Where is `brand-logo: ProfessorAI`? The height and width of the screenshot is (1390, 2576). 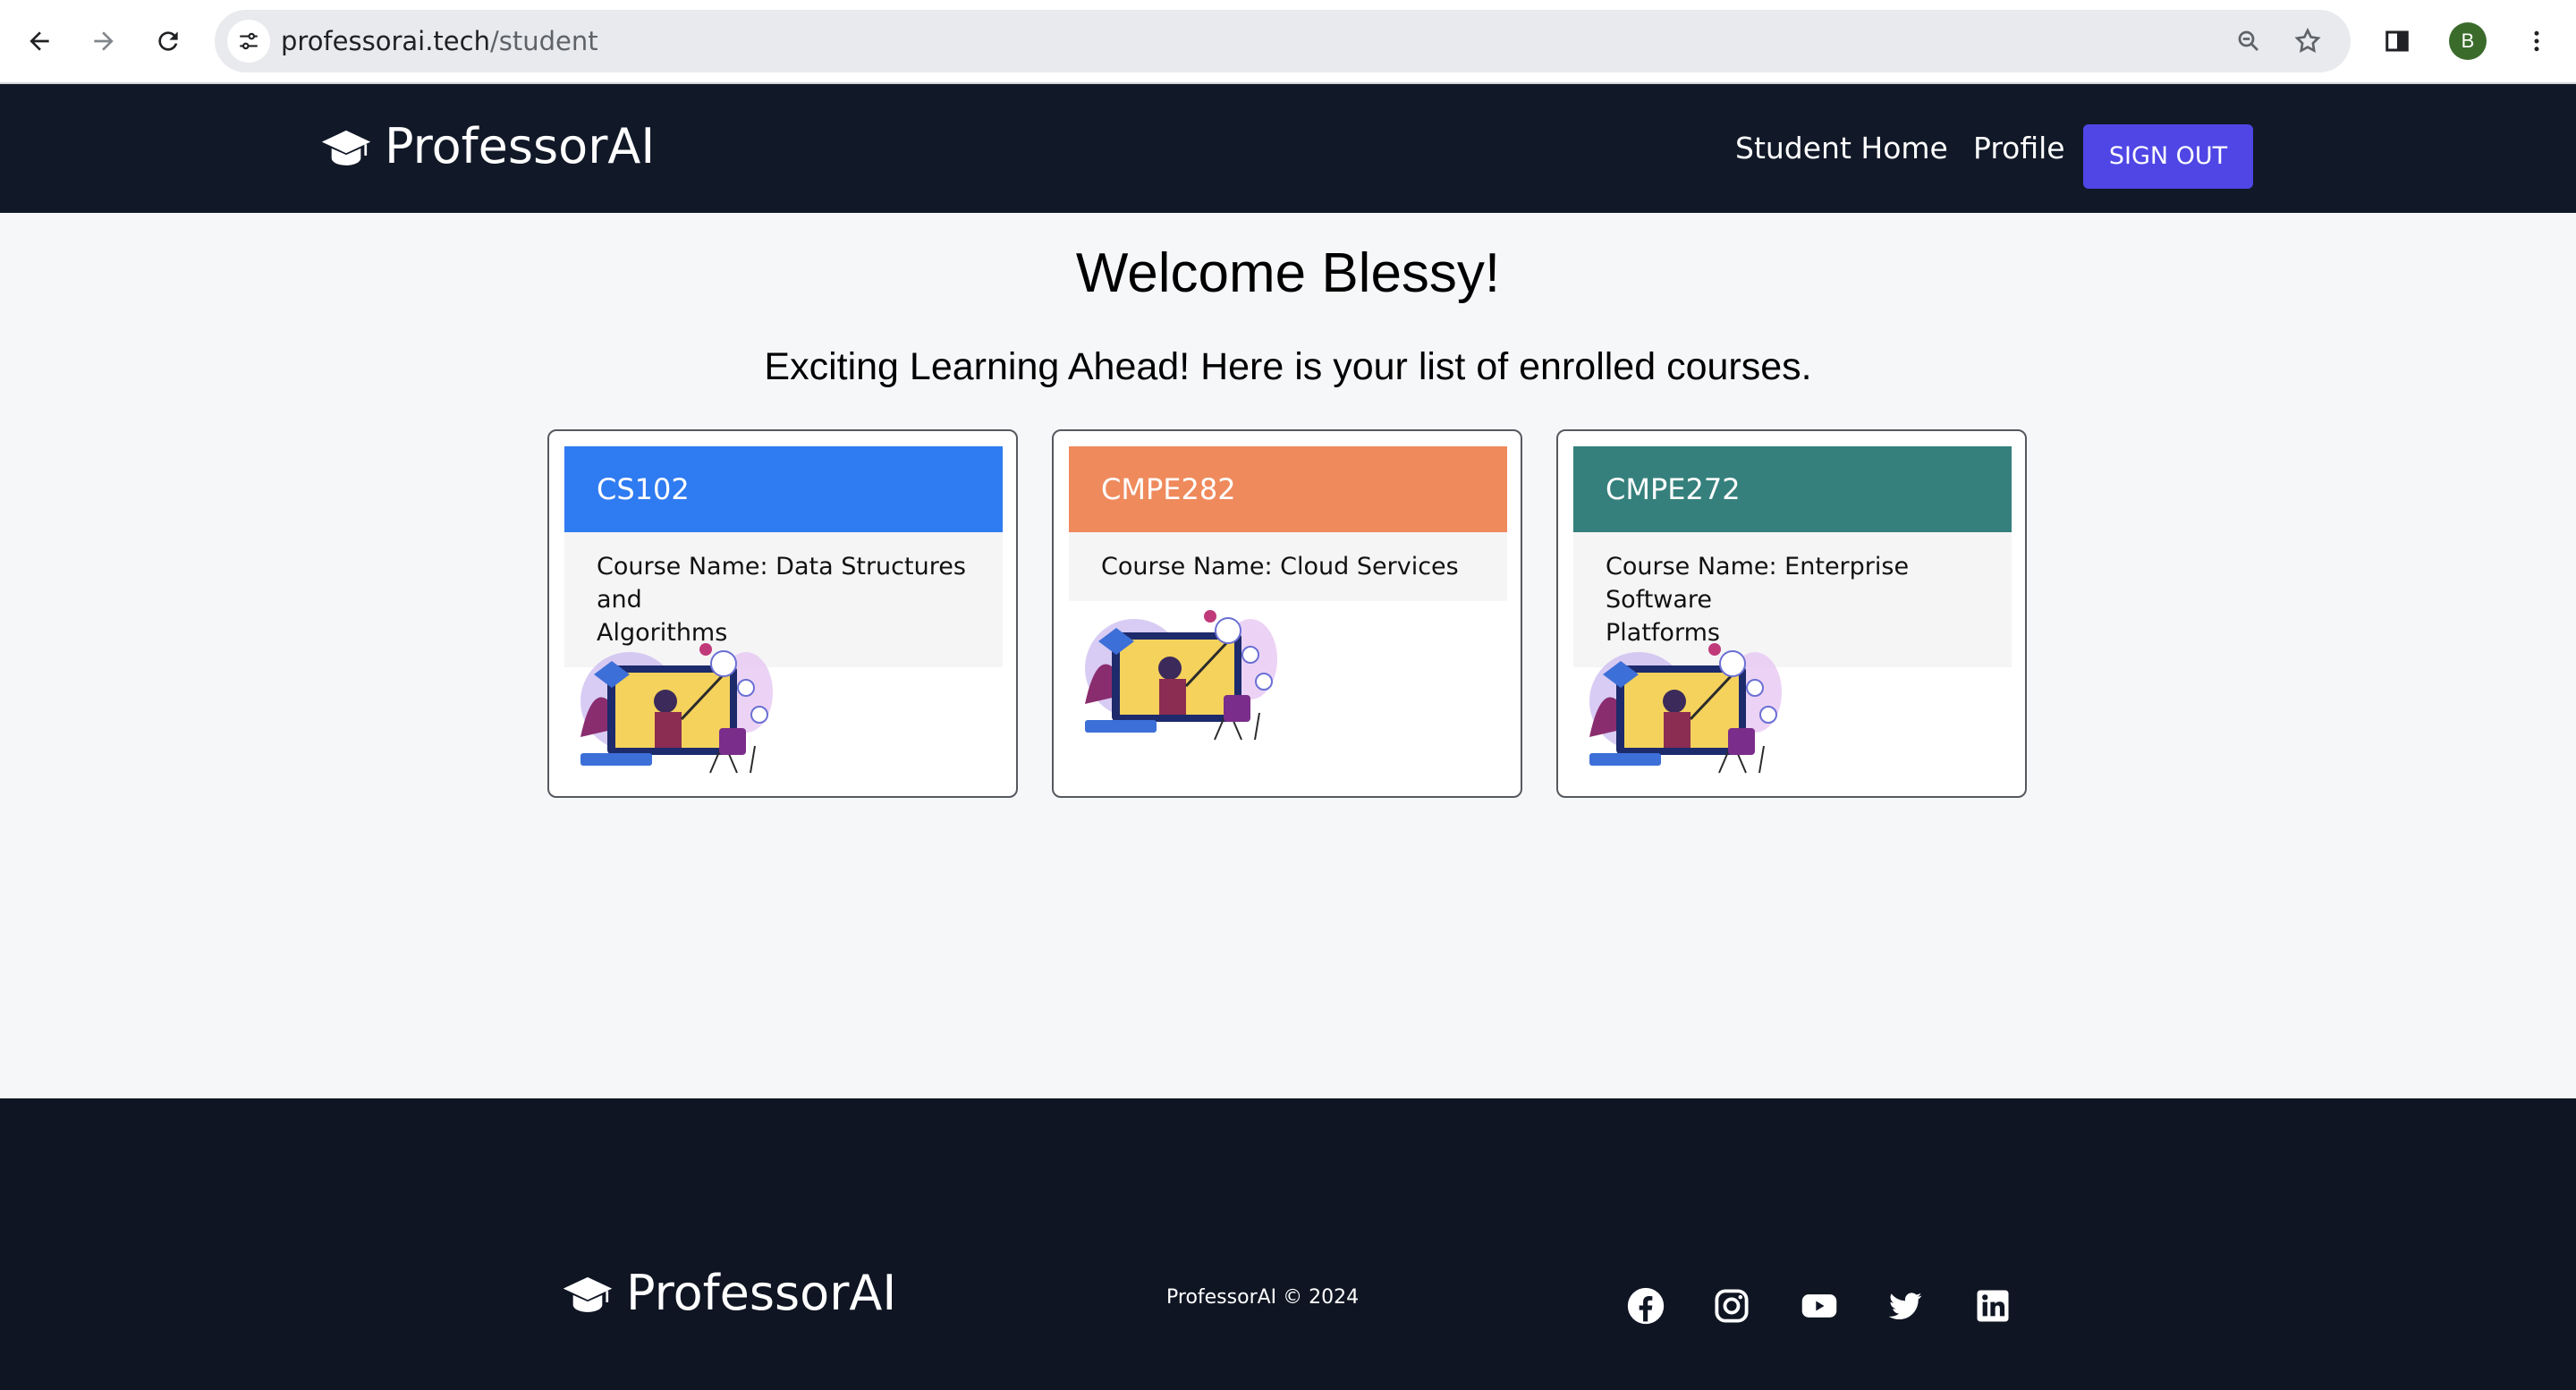 brand-logo: ProfessorAI is located at coordinates (487, 146).